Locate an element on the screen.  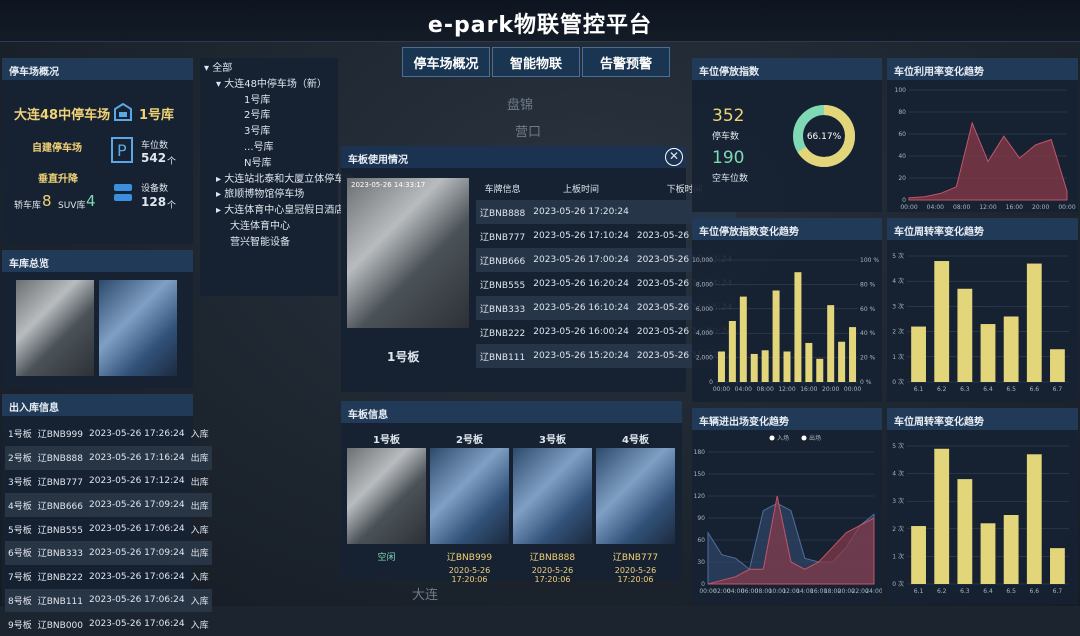
tree-lot-label: 大连站北泰和大厦立体停车场 is located at coordinates (289, 179).